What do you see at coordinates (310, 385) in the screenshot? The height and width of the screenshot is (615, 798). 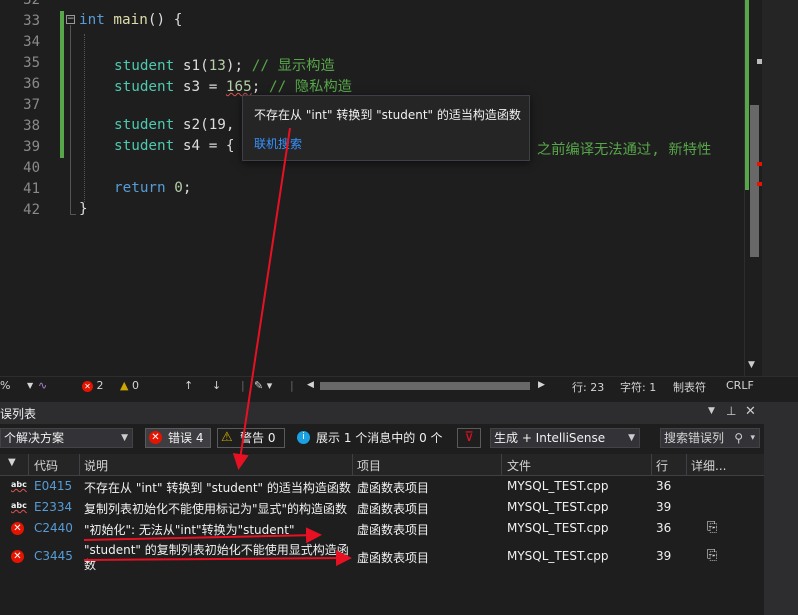 I see `scroll-left-arrow-icon: ◀` at bounding box center [310, 385].